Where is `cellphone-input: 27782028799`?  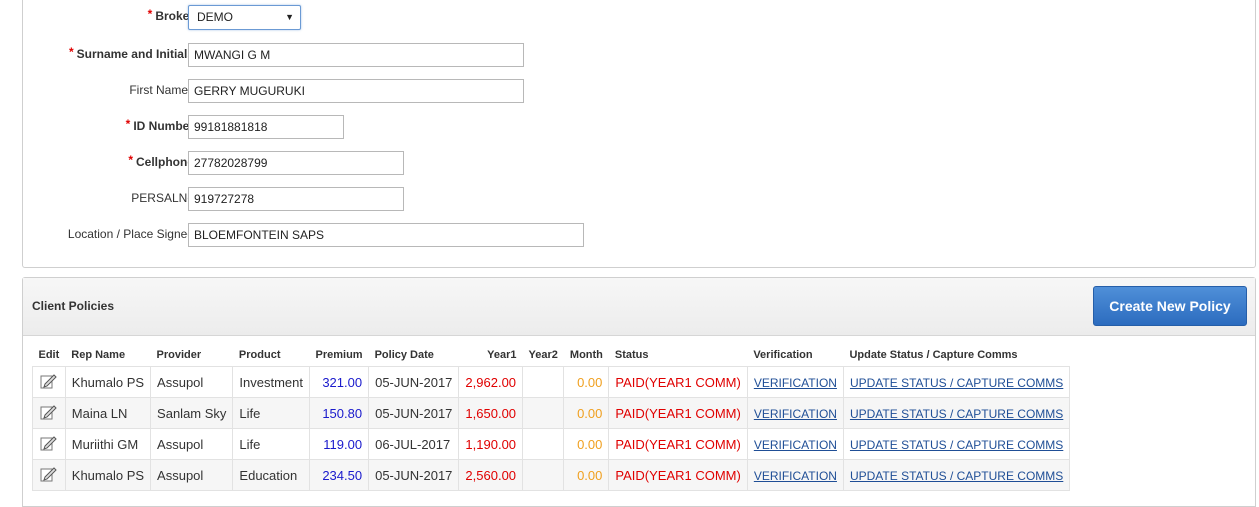 cellphone-input: 27782028799 is located at coordinates (296, 163).